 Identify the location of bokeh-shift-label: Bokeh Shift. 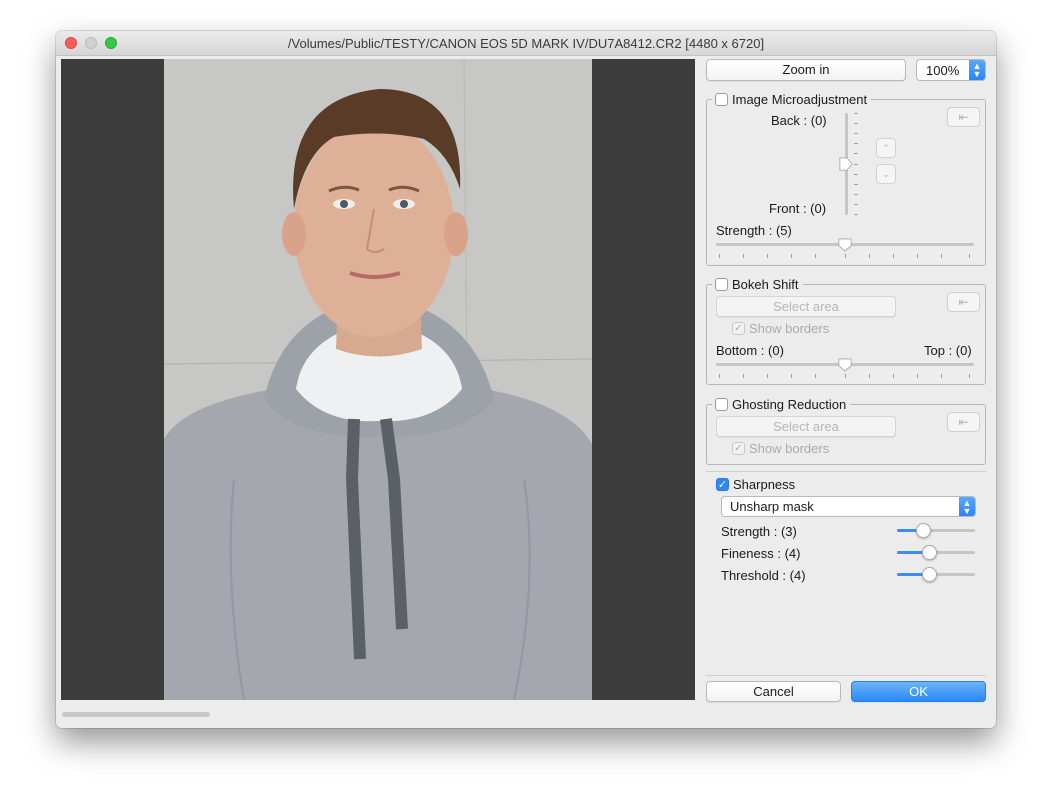
(765, 284).